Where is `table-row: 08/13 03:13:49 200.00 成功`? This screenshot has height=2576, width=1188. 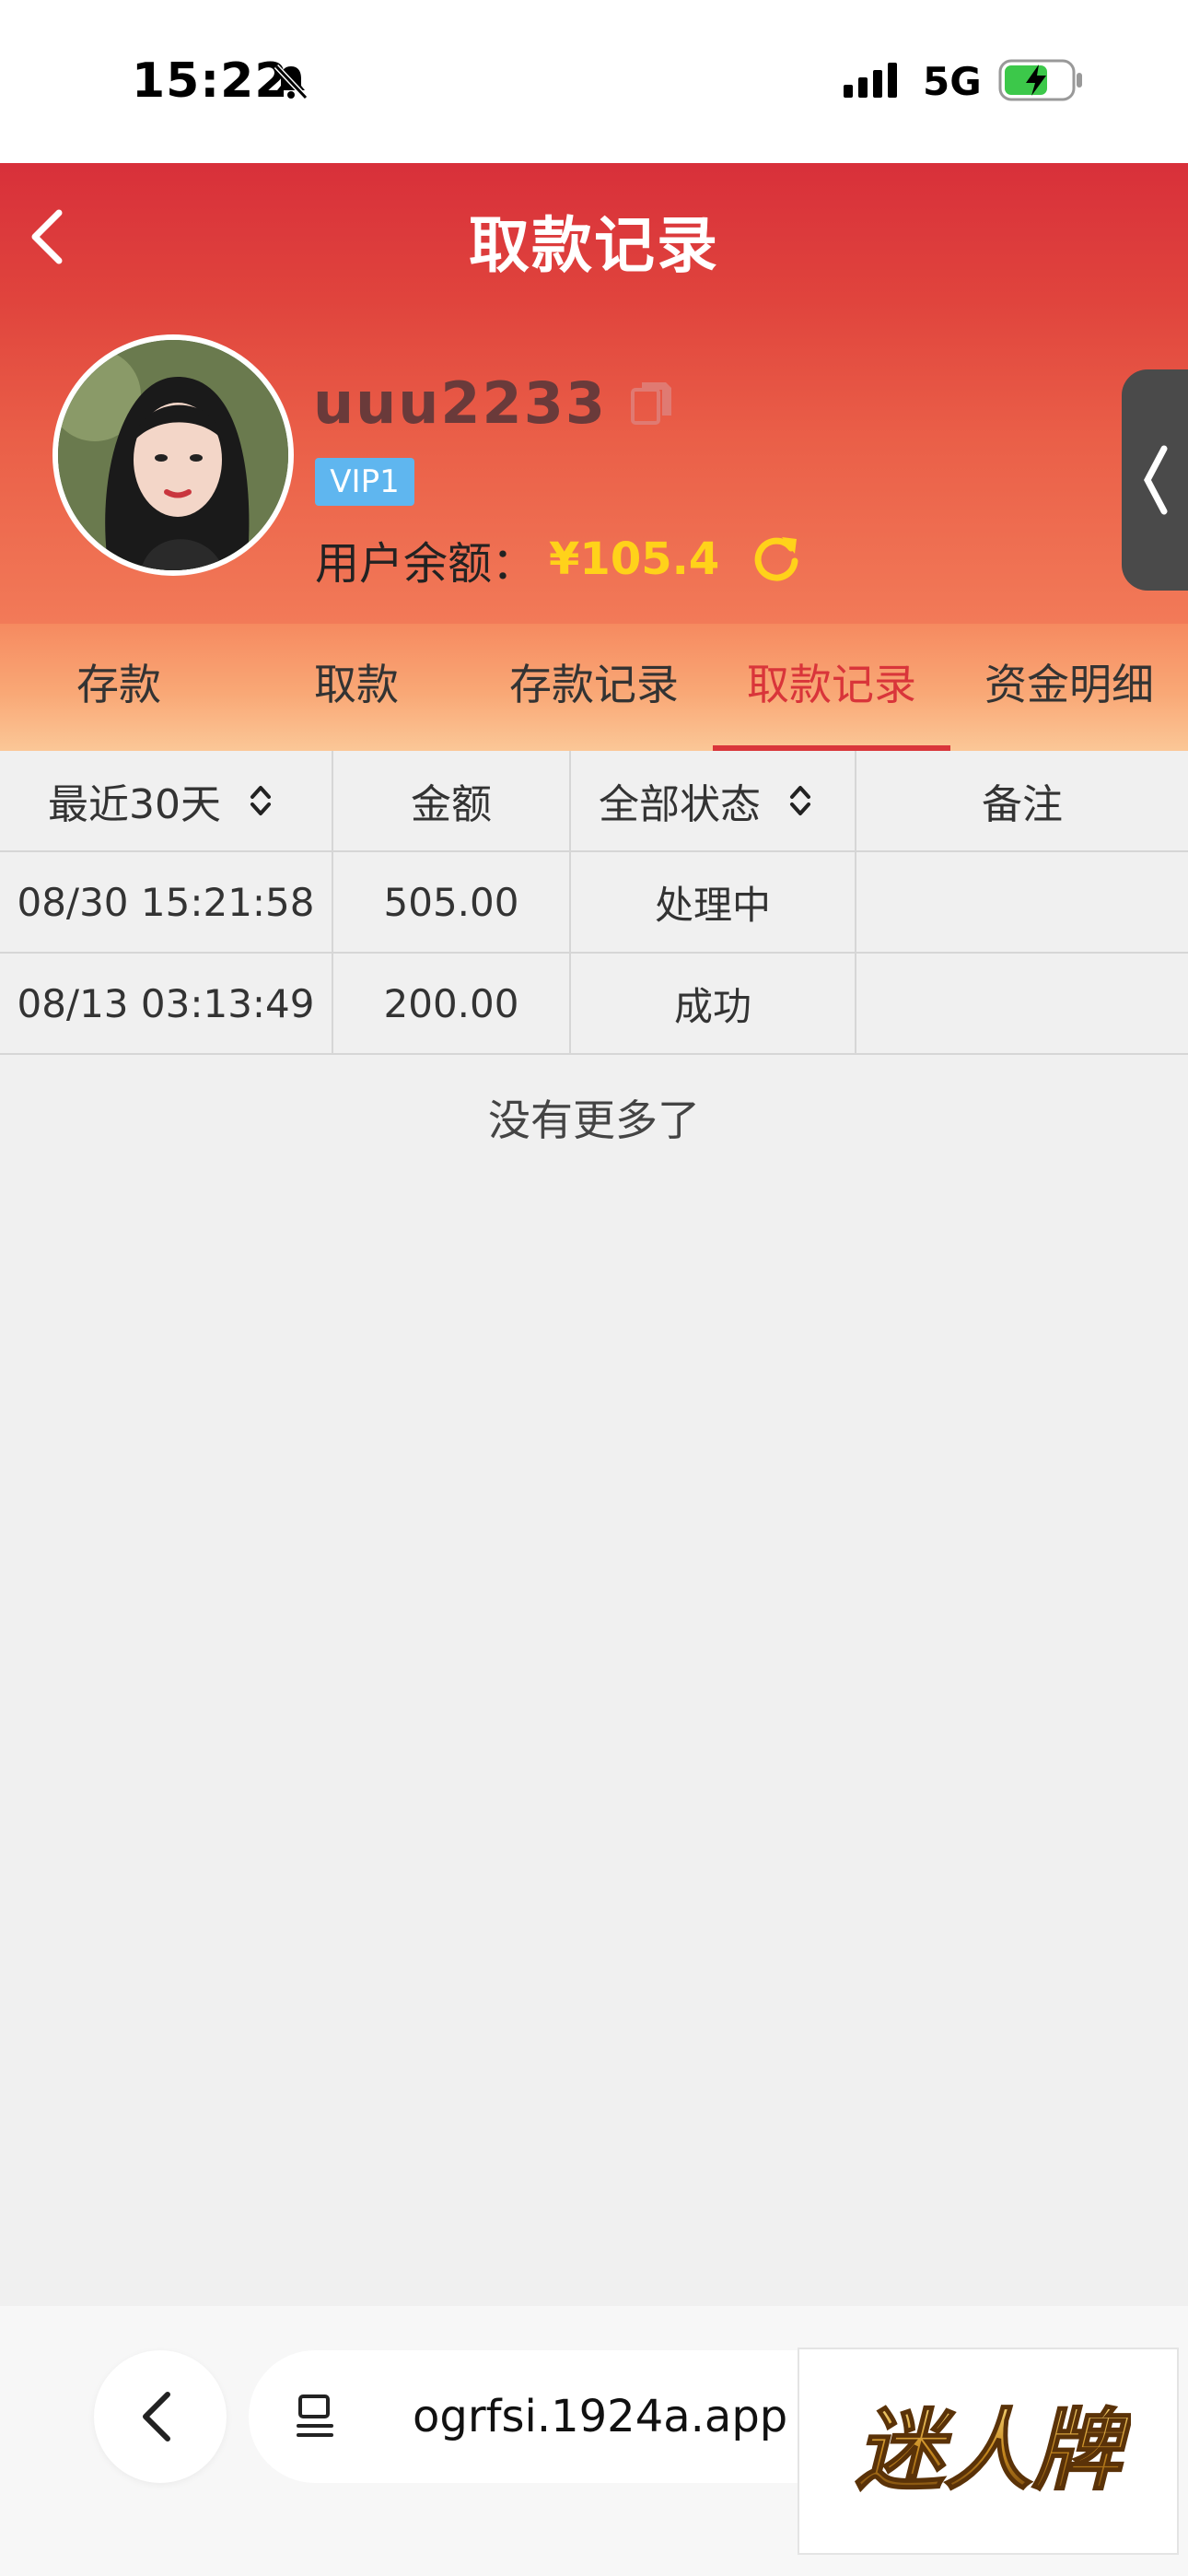
table-row: 08/13 03:13:49 200.00 成功 is located at coordinates (594, 1004).